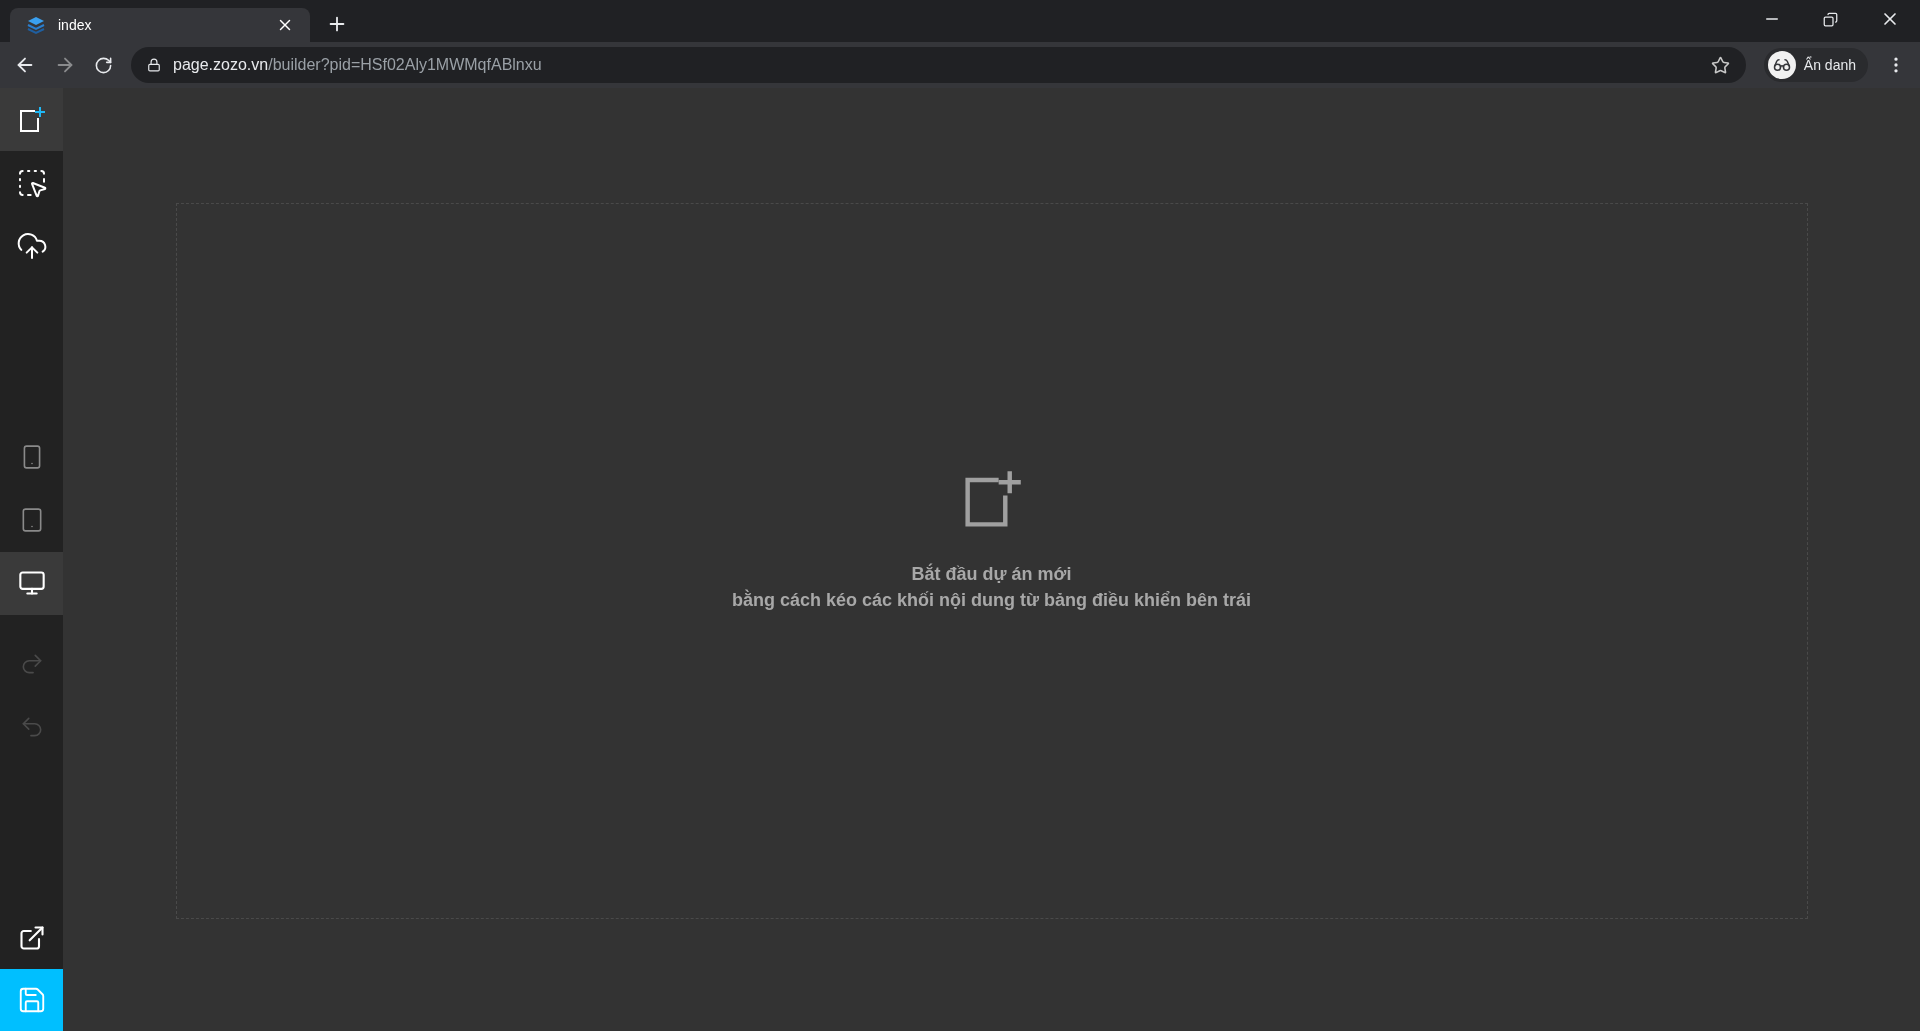  I want to click on tab-title: index, so click(75, 25).